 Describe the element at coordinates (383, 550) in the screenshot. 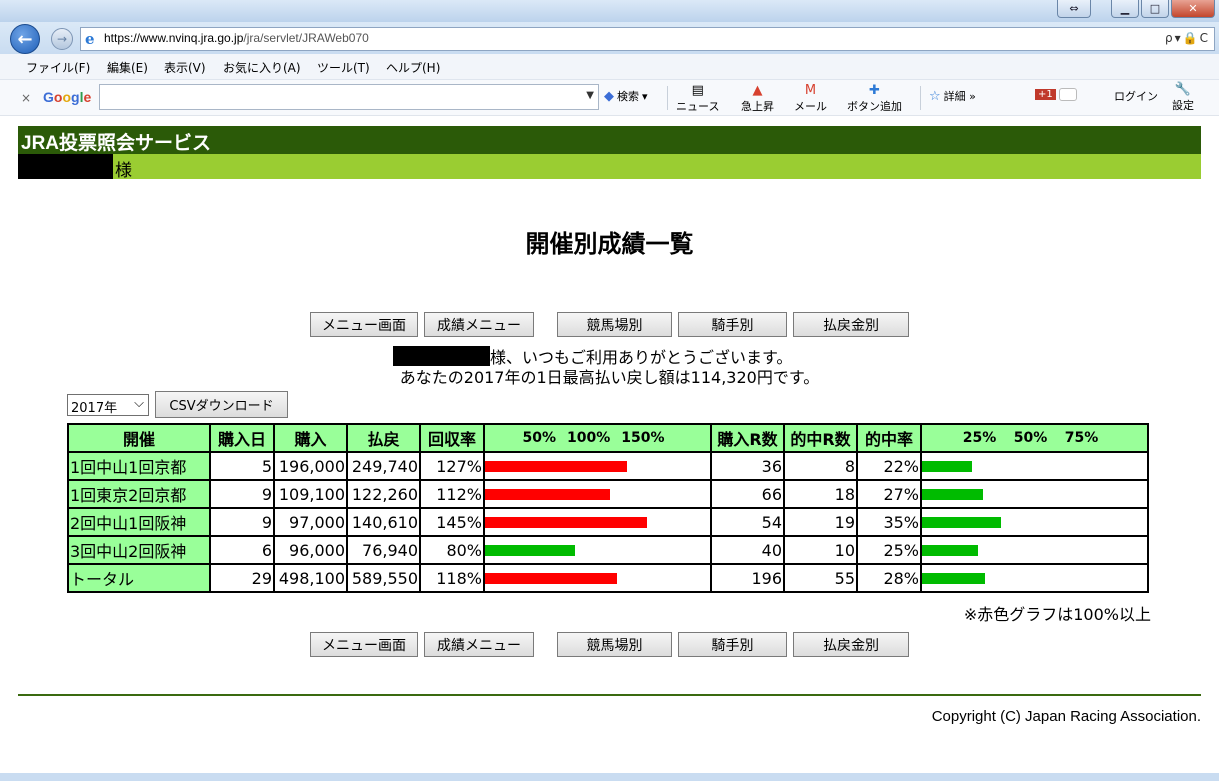

I see `payout-cell: 76,940` at that location.